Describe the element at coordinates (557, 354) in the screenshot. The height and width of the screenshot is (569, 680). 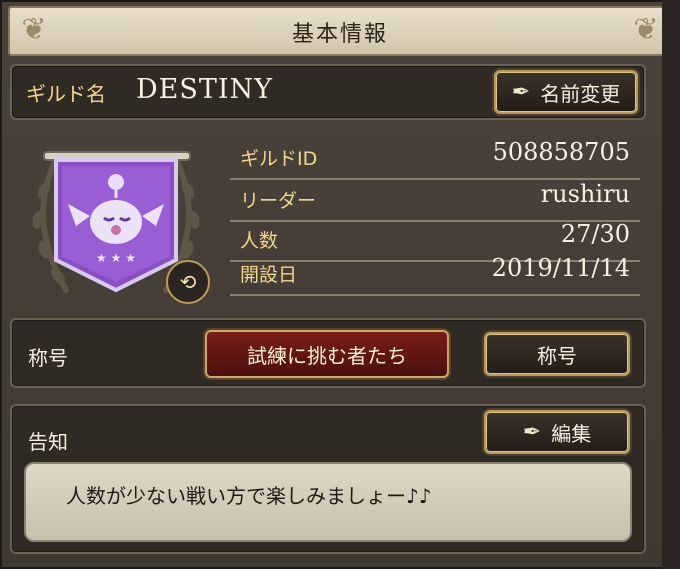
I see `title-button: 称号` at that location.